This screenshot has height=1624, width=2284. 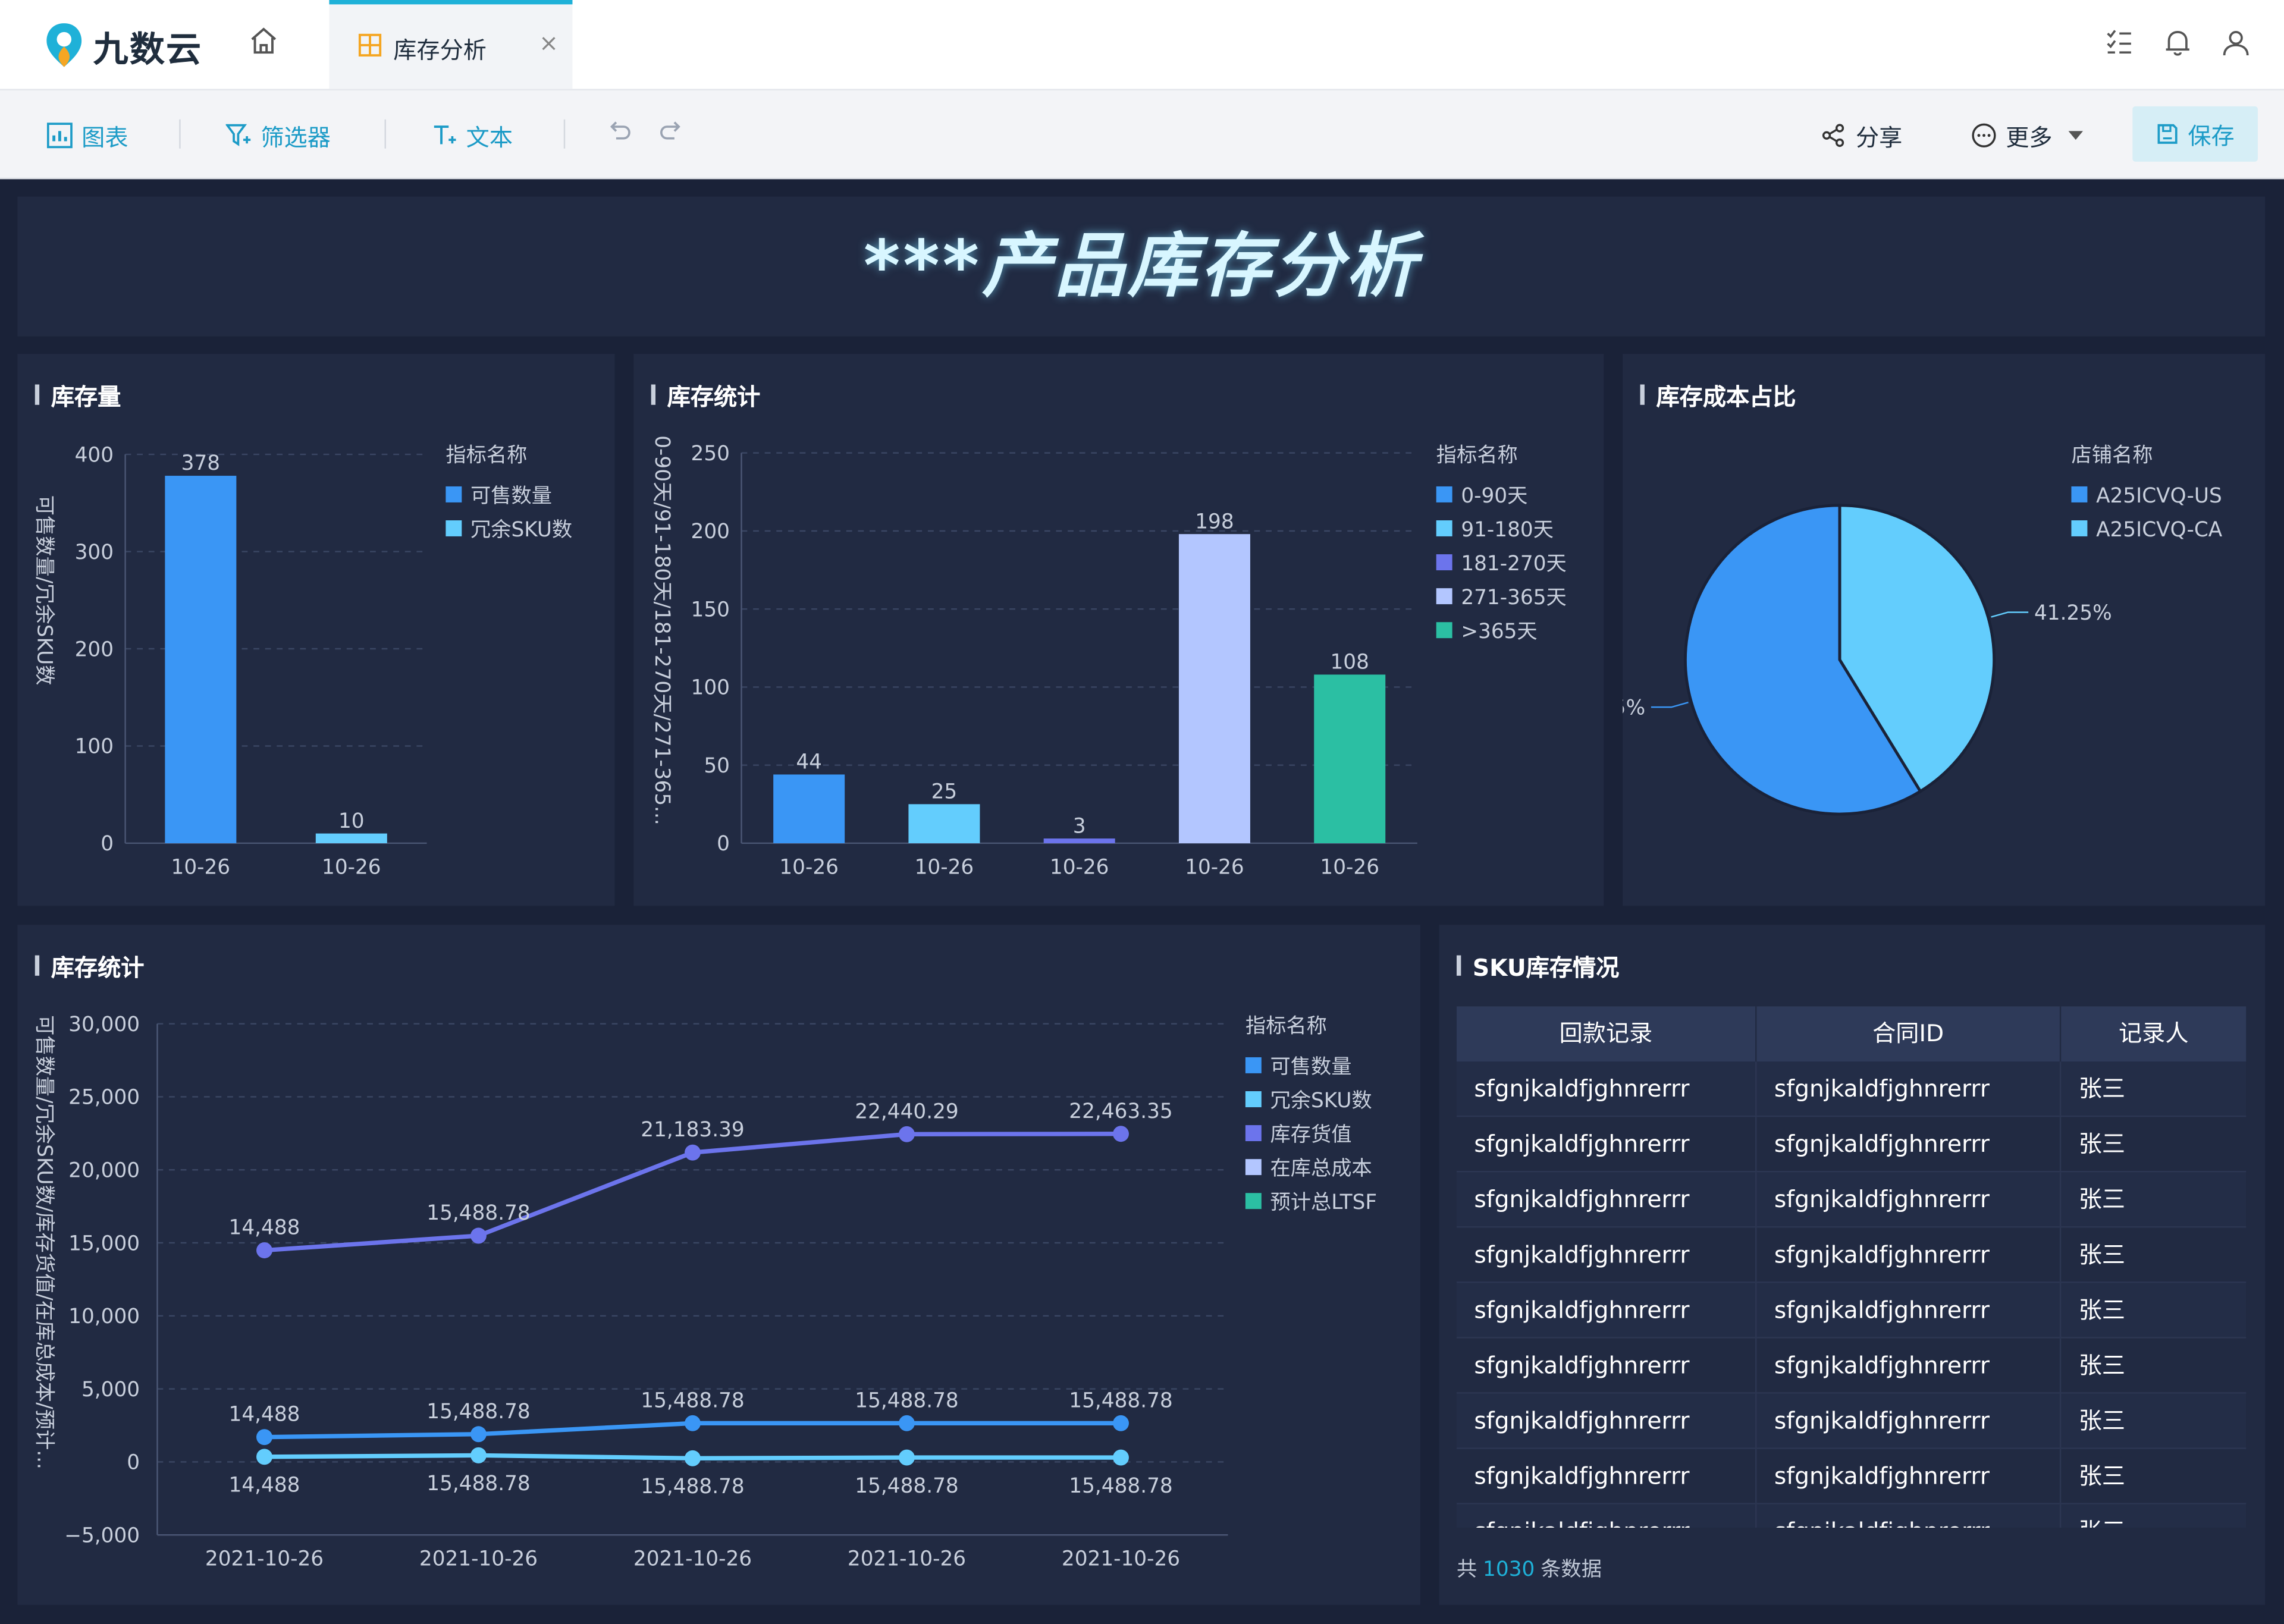 I want to click on data-label: 21,183.39, so click(x=693, y=1130).